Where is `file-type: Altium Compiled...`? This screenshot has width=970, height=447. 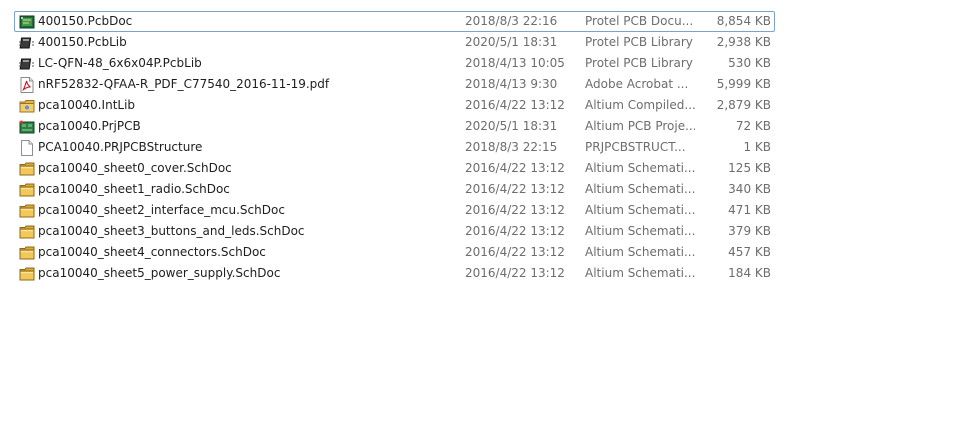 file-type: Altium Compiled... is located at coordinates (640, 105).